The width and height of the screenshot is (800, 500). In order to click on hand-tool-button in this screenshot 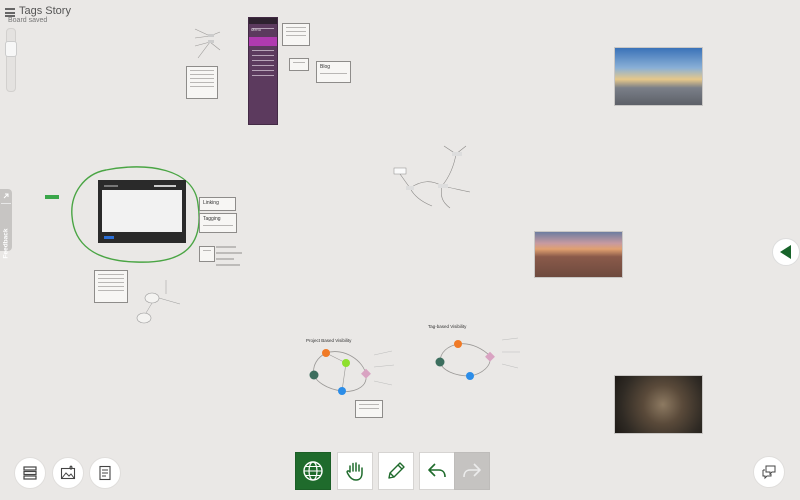, I will do `click(355, 471)`.